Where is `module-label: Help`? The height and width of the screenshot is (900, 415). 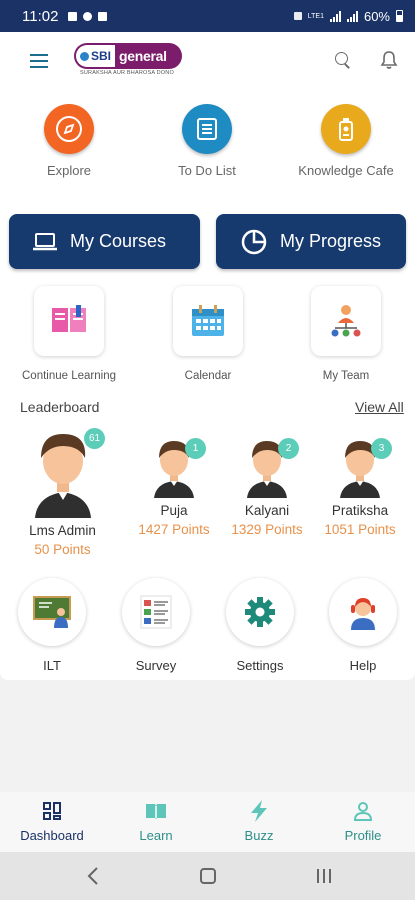 module-label: Help is located at coordinates (363, 665).